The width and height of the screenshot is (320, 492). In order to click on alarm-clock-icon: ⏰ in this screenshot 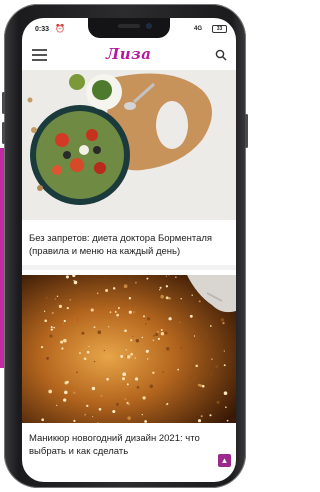, I will do `click(60, 28)`.